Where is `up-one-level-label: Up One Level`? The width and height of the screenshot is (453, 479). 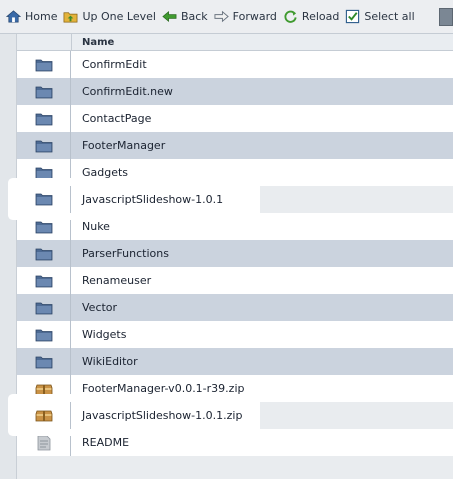 up-one-level-label: Up One Level is located at coordinates (119, 16).